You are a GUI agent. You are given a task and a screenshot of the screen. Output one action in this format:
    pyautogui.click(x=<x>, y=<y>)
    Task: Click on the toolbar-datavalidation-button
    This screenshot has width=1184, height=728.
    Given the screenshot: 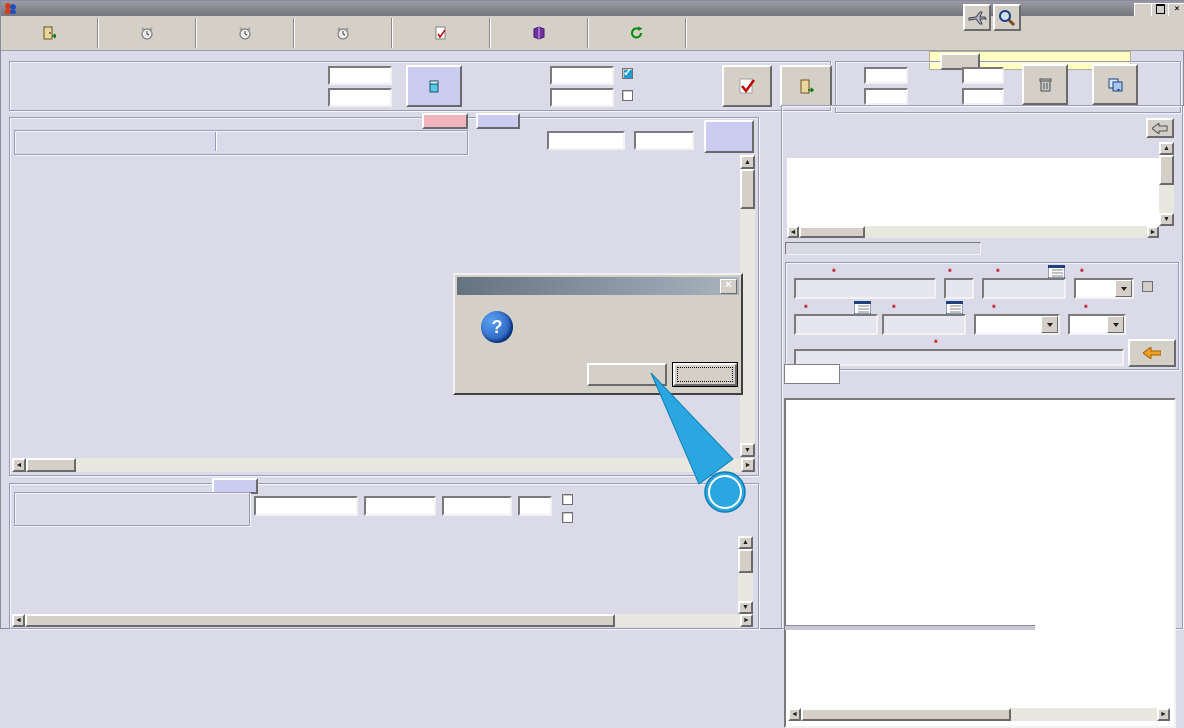 What is the action you would take?
    pyautogui.click(x=441, y=33)
    